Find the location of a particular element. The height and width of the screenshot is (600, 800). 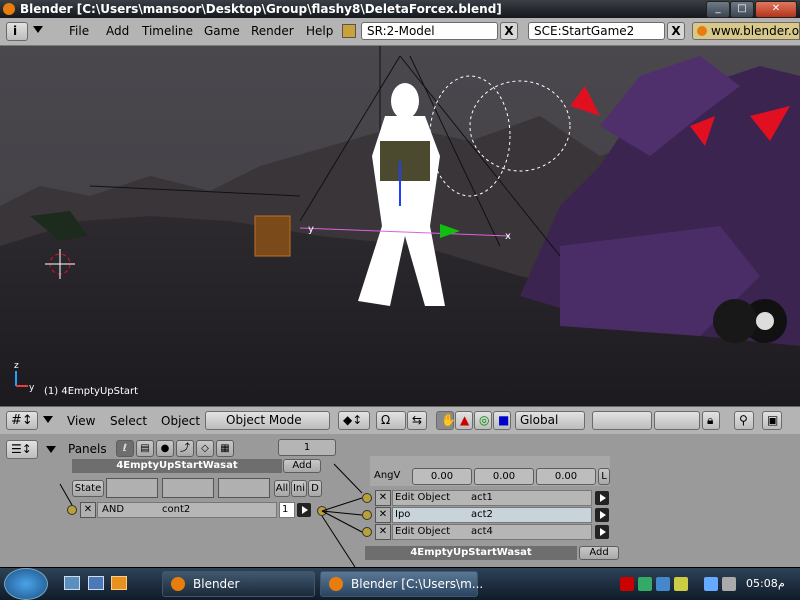

kaspersky-tray-icon is located at coordinates (627, 584).